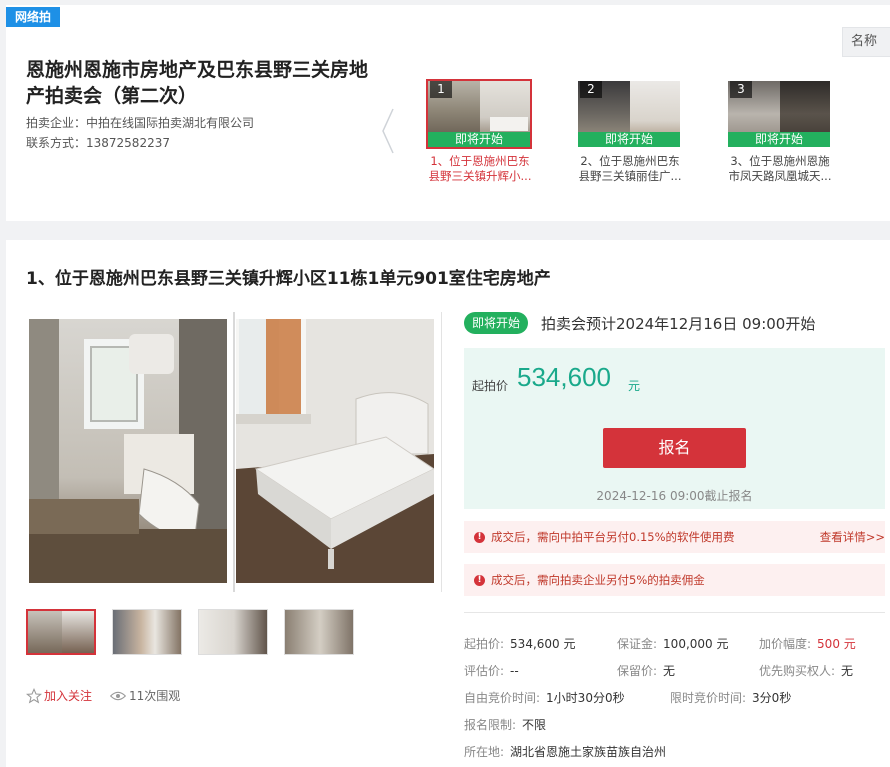 This screenshot has width=890, height=767. Describe the element at coordinates (490, 386) in the screenshot. I see `start-price-label: 起拍价` at that location.